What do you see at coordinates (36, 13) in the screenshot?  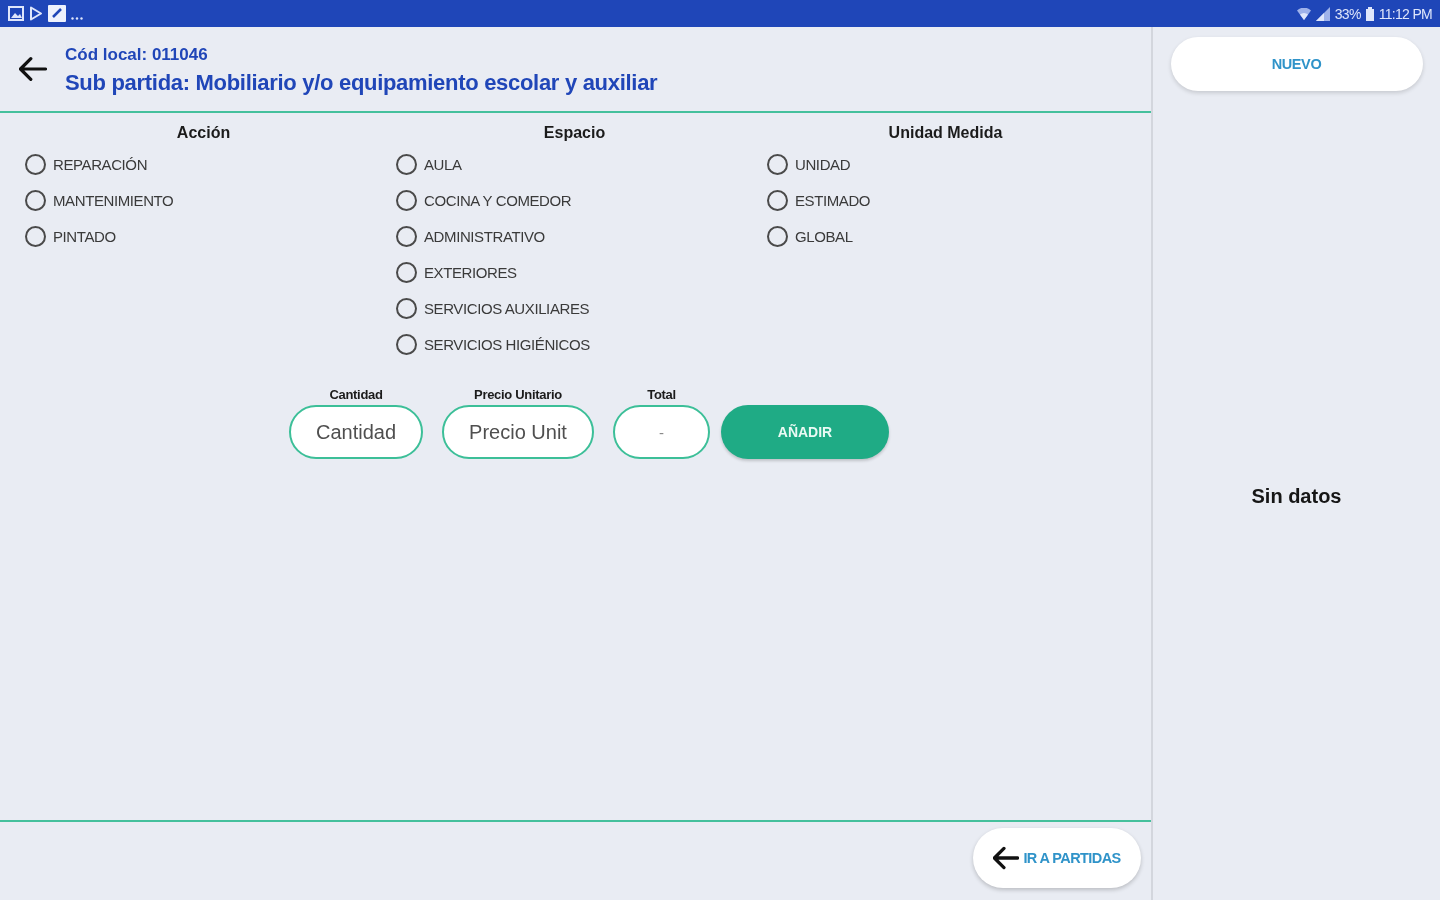 I see `play-icon` at bounding box center [36, 13].